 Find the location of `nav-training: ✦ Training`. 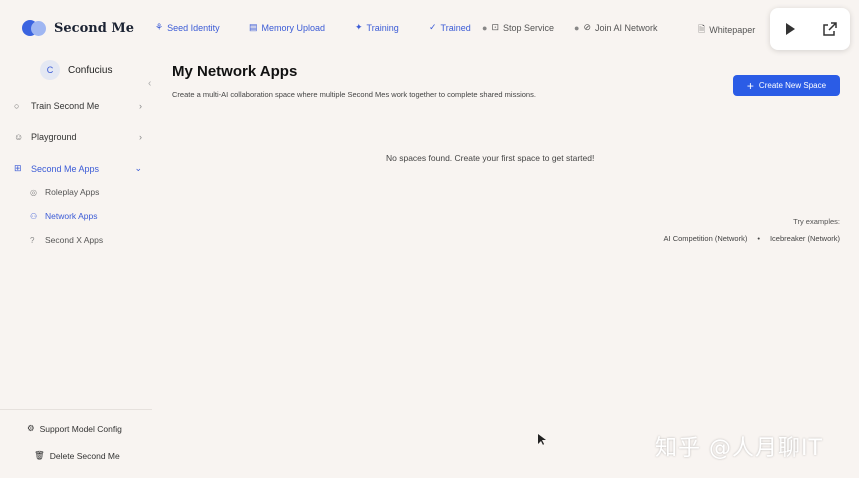

nav-training: ✦ Training is located at coordinates (377, 27).